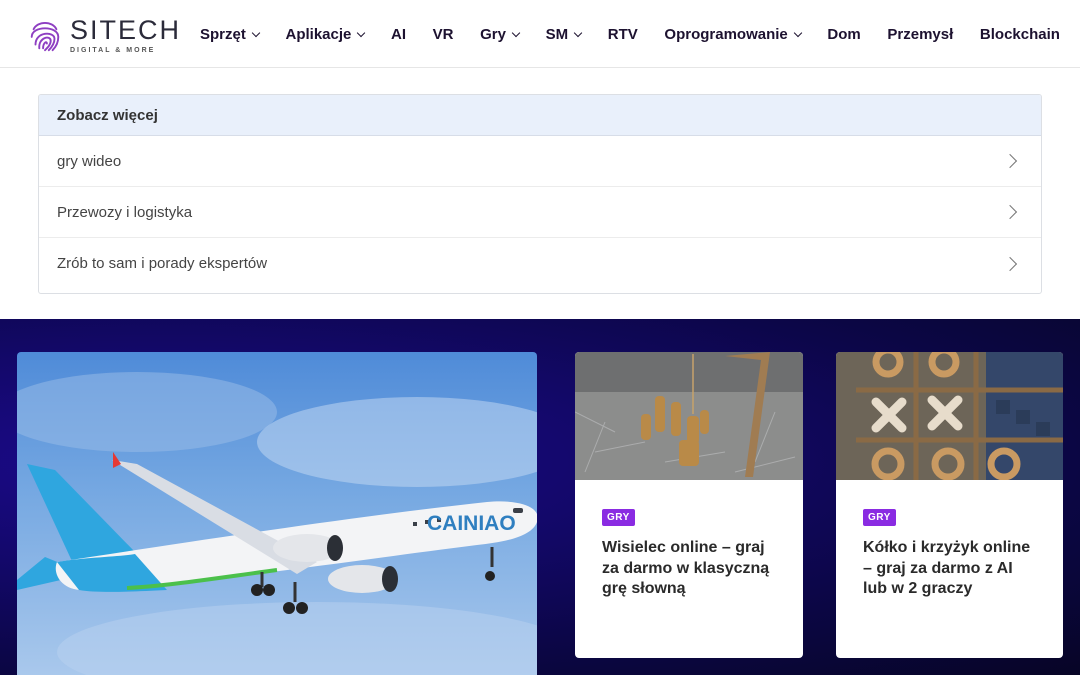 The width and height of the screenshot is (1080, 675). What do you see at coordinates (540, 115) in the screenshot?
I see `see-more-title: Zobacz więcej` at bounding box center [540, 115].